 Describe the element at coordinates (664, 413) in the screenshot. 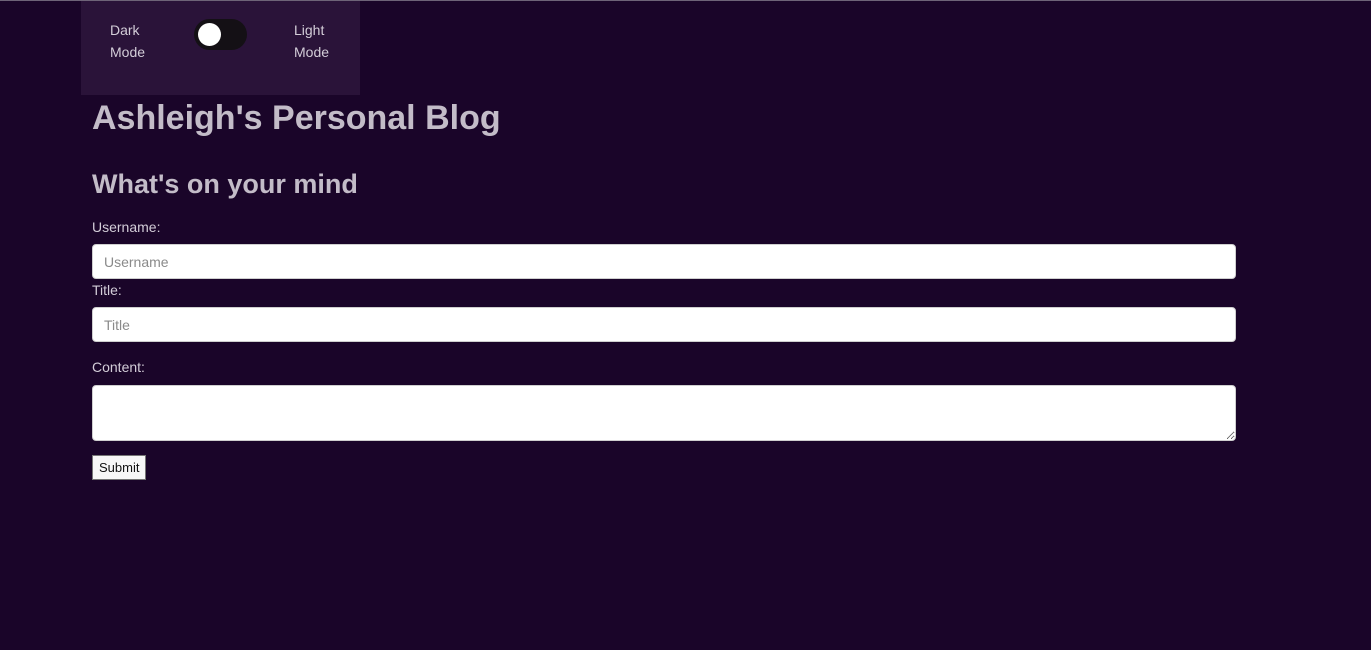

I see `content-textarea` at that location.